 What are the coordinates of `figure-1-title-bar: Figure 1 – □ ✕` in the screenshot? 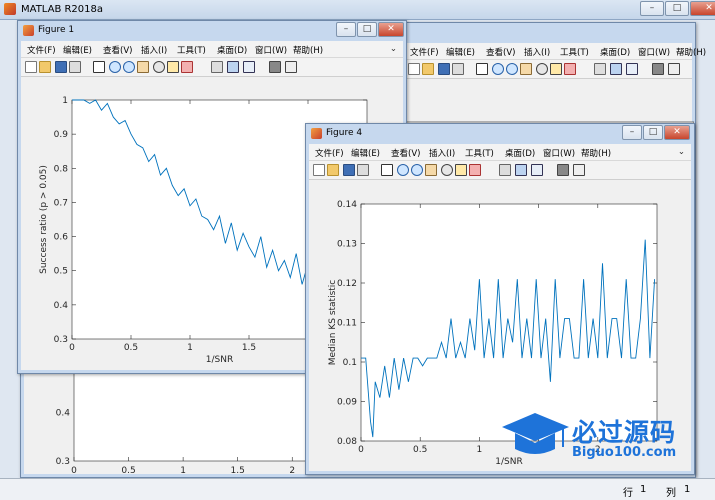 It's located at (212, 30).